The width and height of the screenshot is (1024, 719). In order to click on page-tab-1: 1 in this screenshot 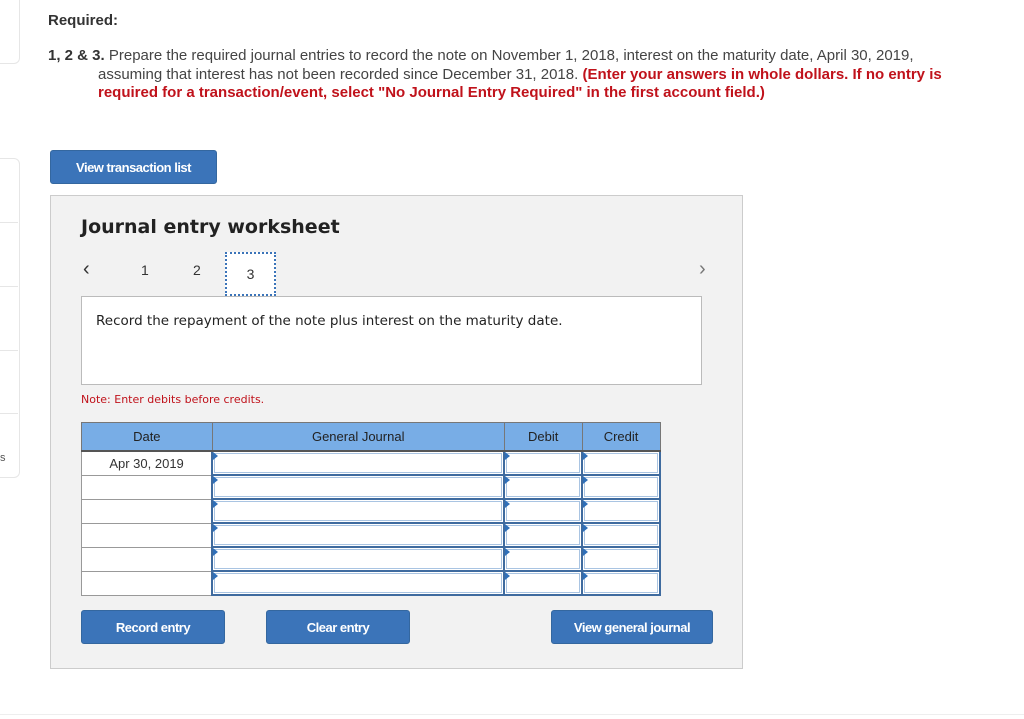, I will do `click(145, 270)`.